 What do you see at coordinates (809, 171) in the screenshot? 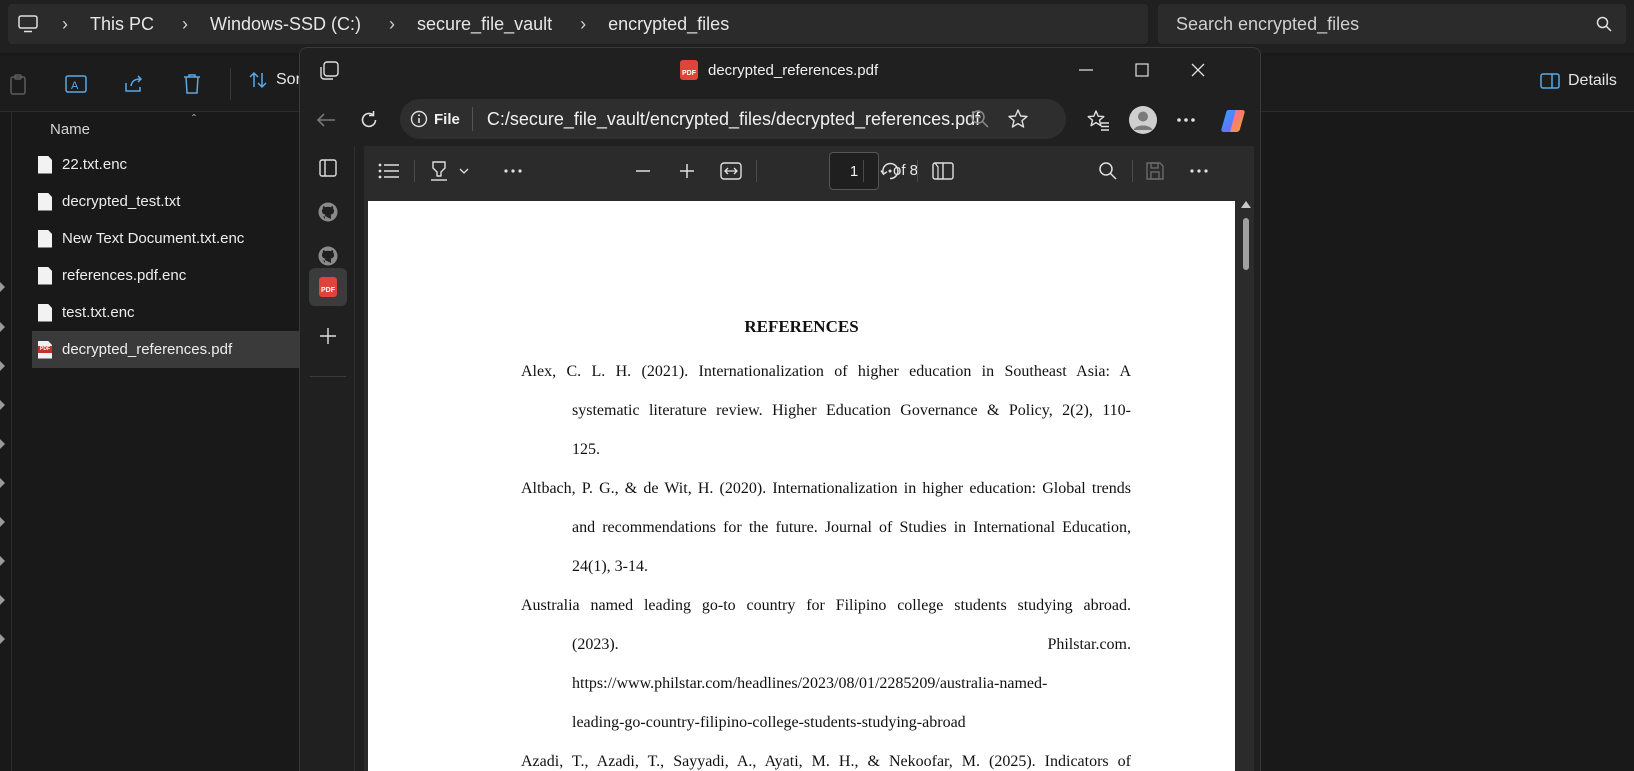
I see `pdf-toolbar: 1 of 8` at bounding box center [809, 171].